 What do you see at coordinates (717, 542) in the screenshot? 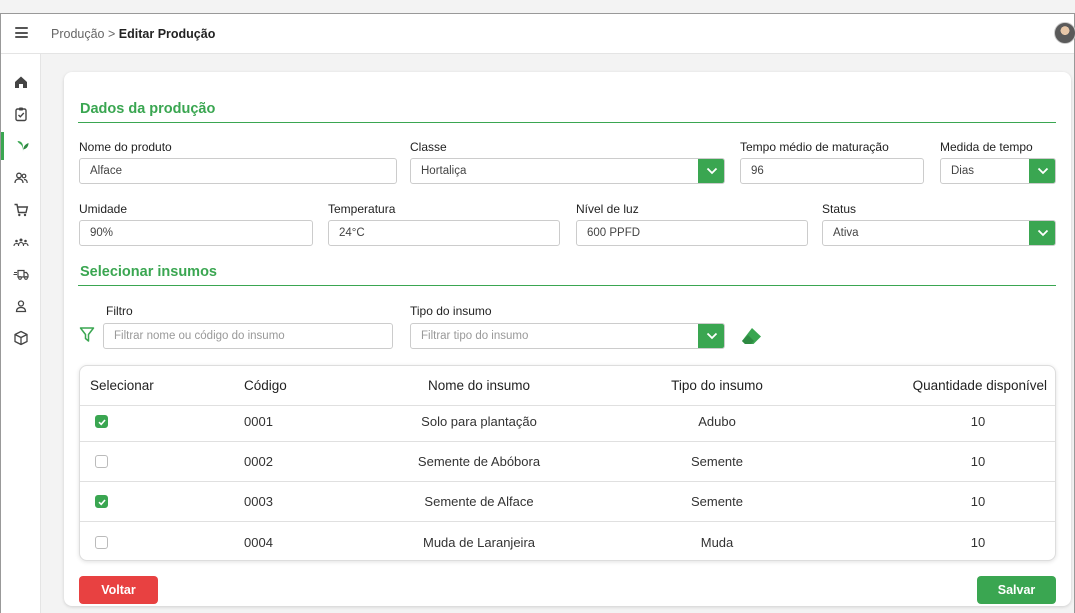
I see `row-tipo: Muda` at bounding box center [717, 542].